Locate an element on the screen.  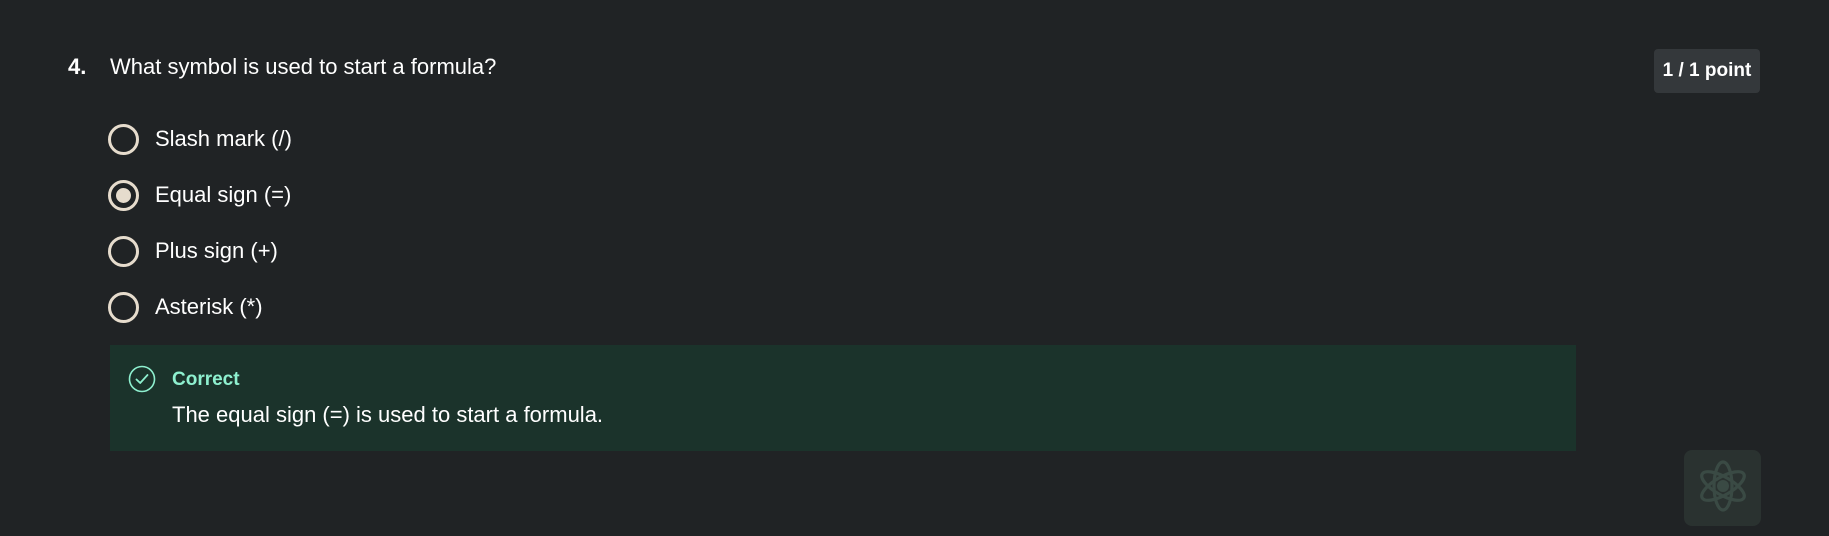
option-label: Plus sign (+) is located at coordinates (216, 250).